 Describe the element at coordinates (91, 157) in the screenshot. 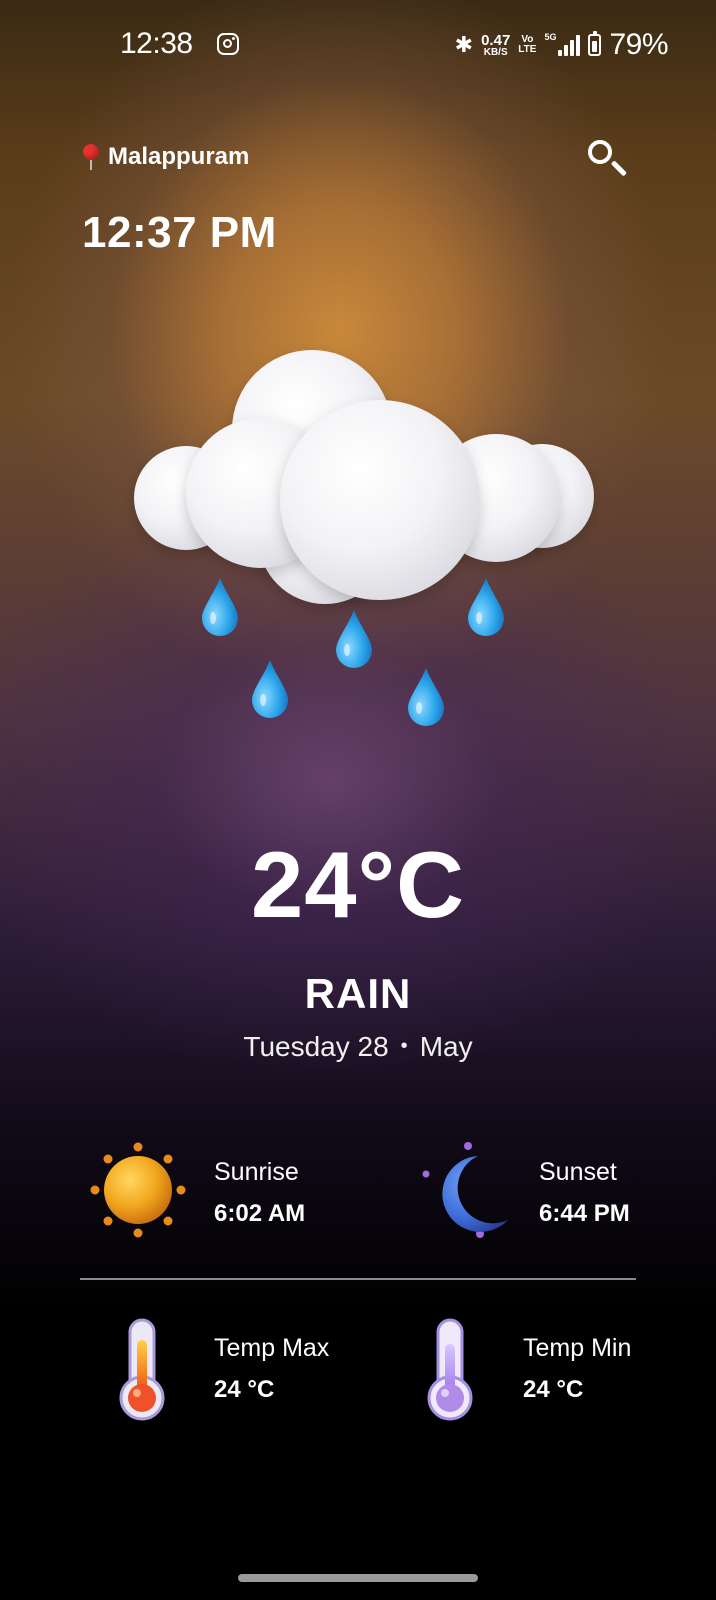

I see `map-pin-icon` at that location.